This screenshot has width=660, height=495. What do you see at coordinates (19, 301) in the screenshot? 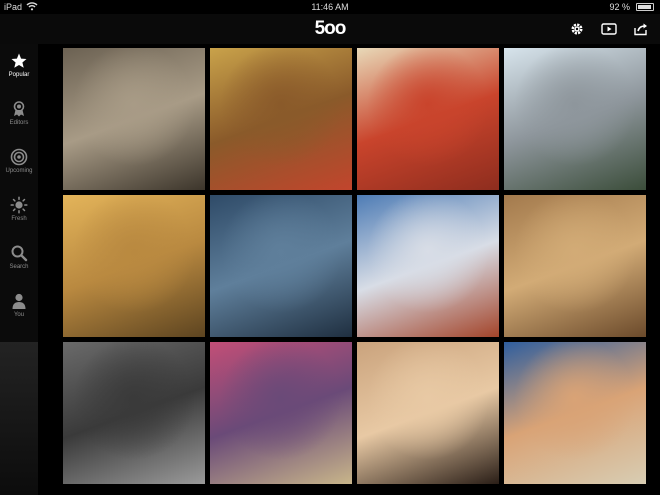
I see `person-icon` at bounding box center [19, 301].